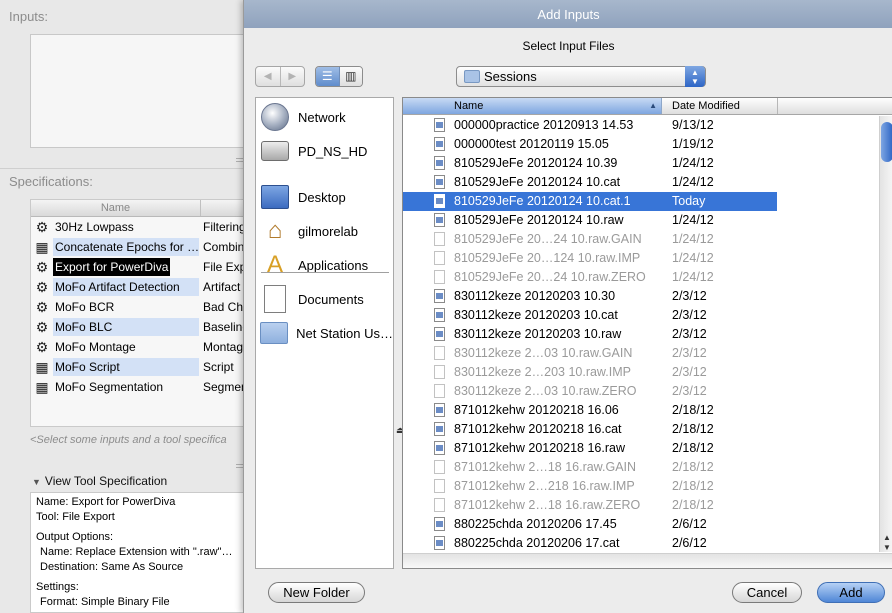 The height and width of the screenshot is (613, 892). What do you see at coordinates (641, 334) in the screenshot?
I see `file-row: 830112keze 20120203 10.raw 2/3/12` at bounding box center [641, 334].